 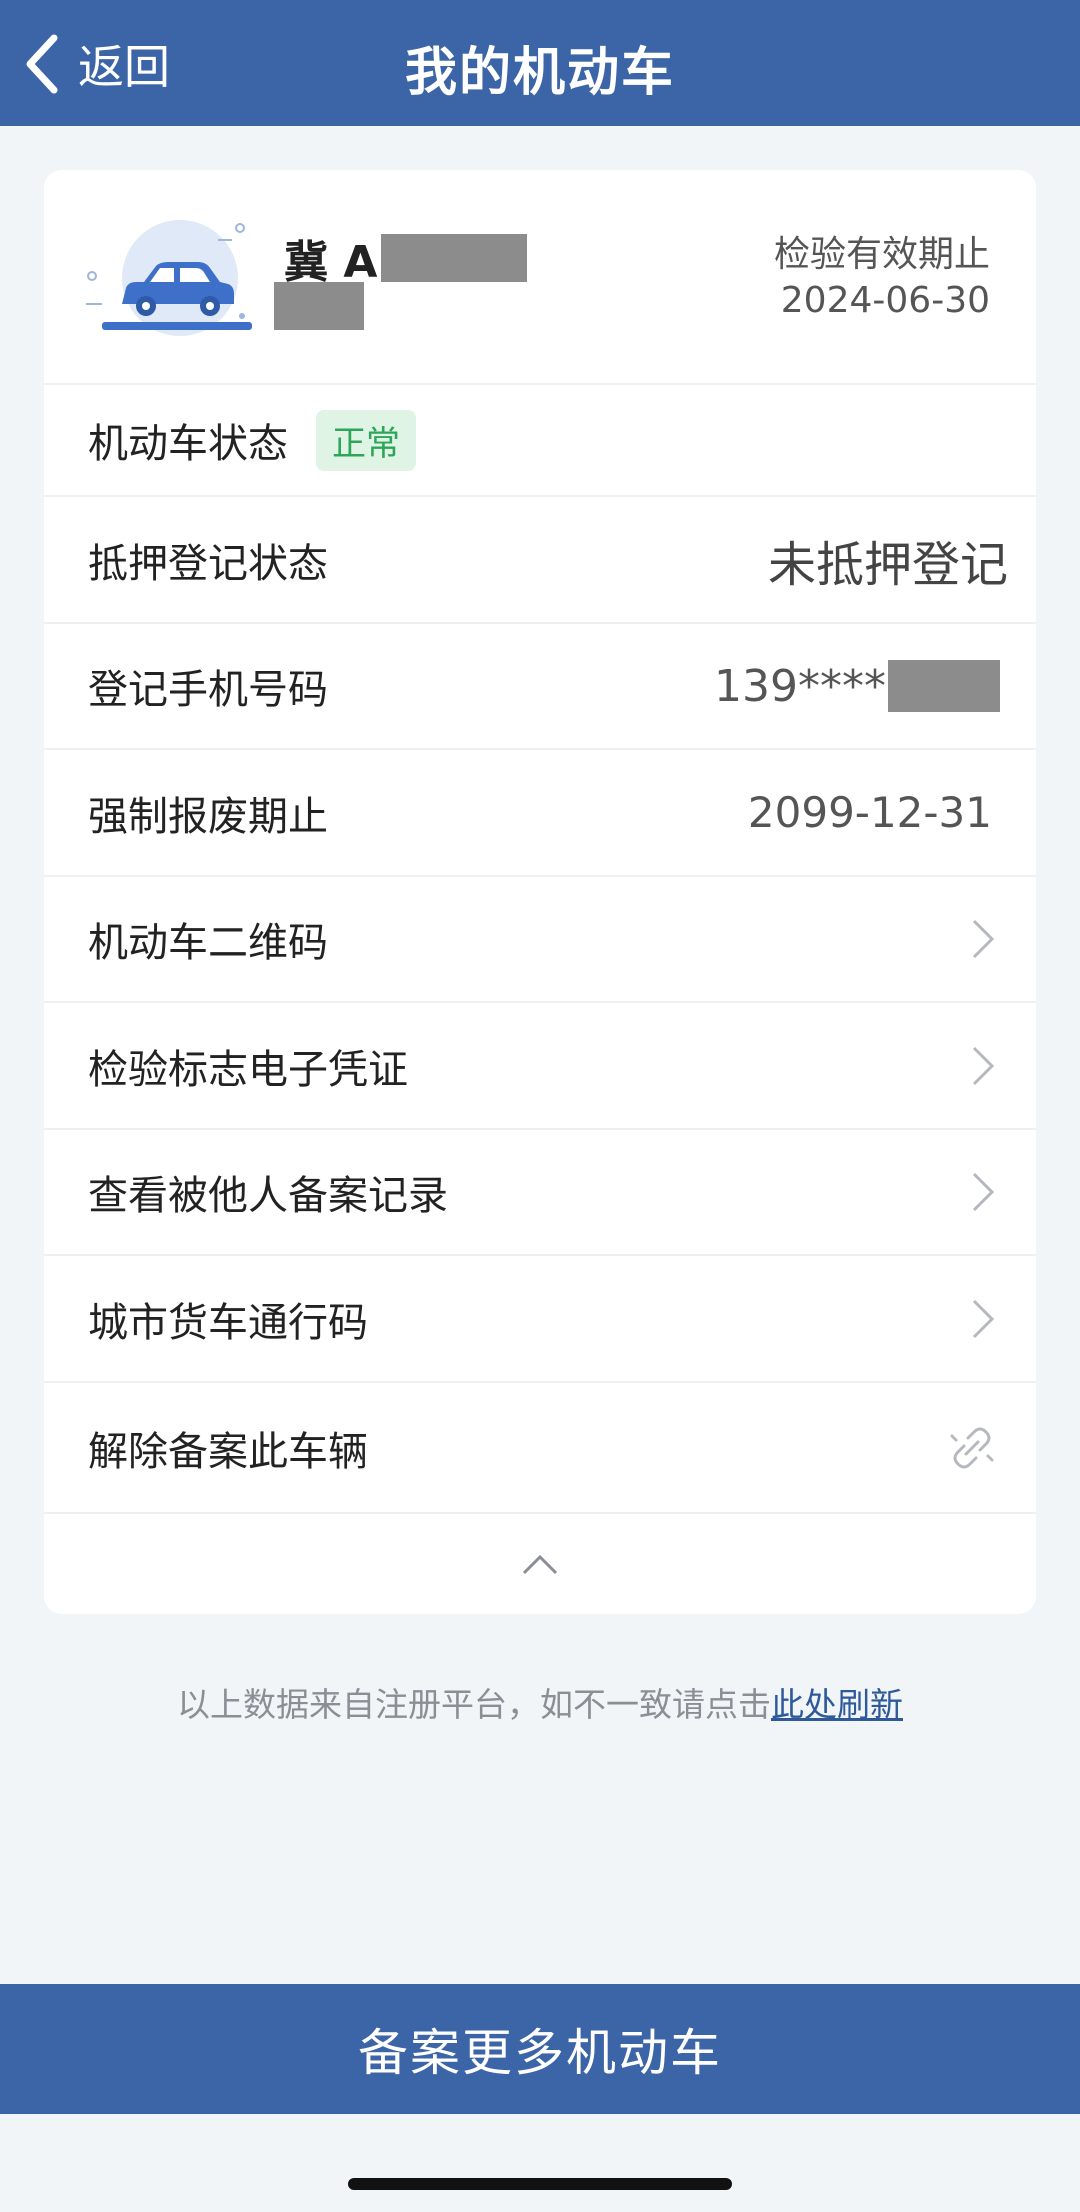 I want to click on plate-redaction, so click(x=454, y=258).